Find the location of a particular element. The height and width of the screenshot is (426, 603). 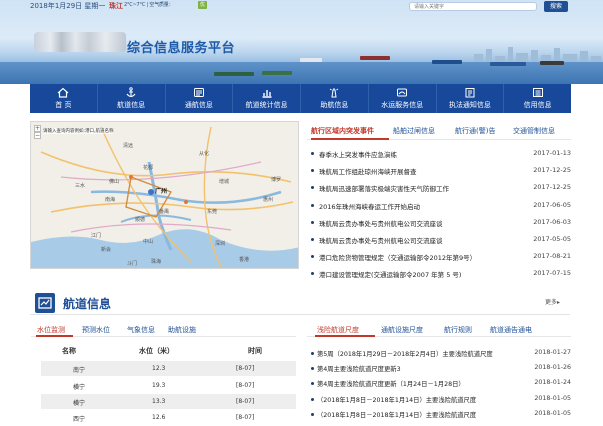

column-header-name: 名称 is located at coordinates (69, 351).